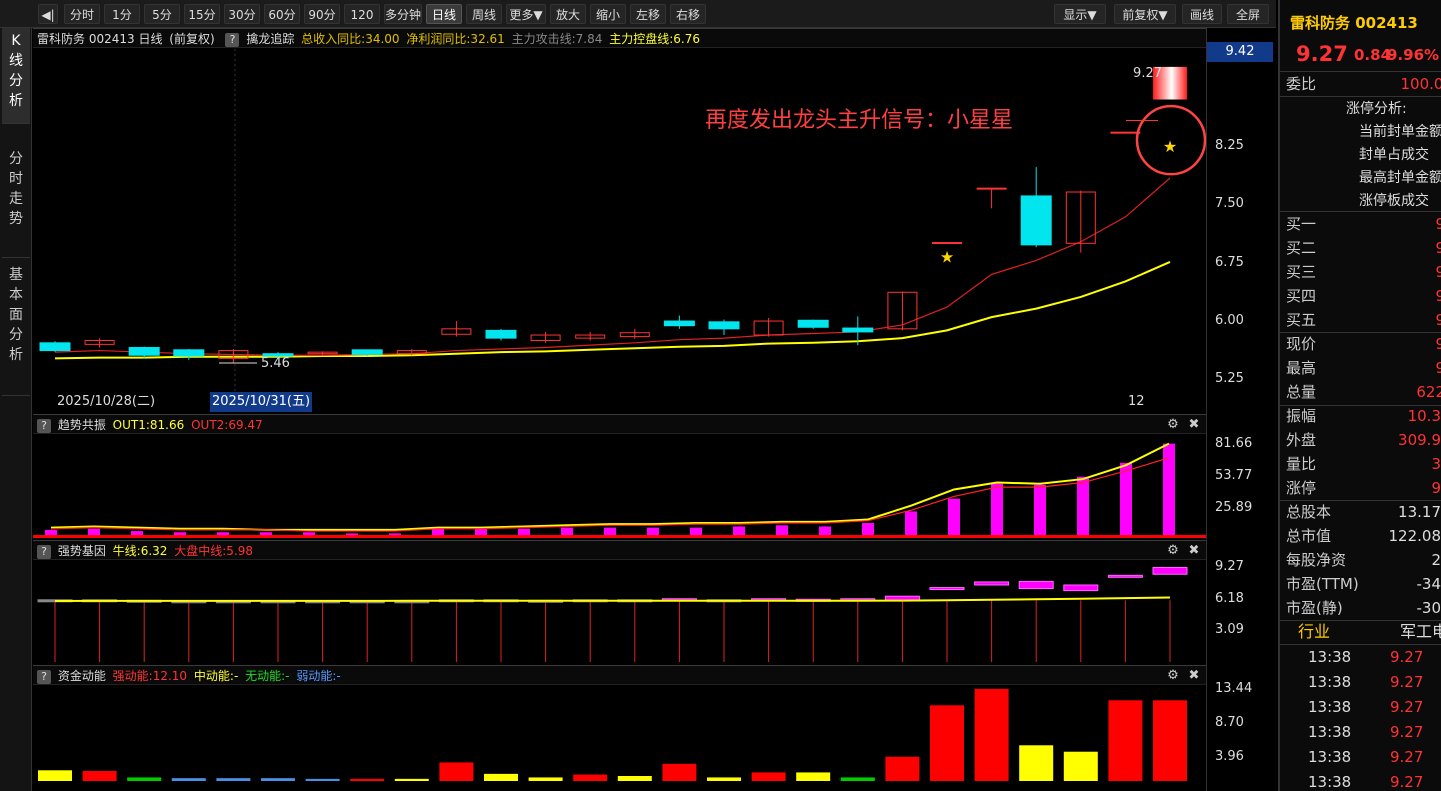 The width and height of the screenshot is (1441, 791). Describe the element at coordinates (568, 14) in the screenshot. I see `toolbar-button-12: 放大` at that location.